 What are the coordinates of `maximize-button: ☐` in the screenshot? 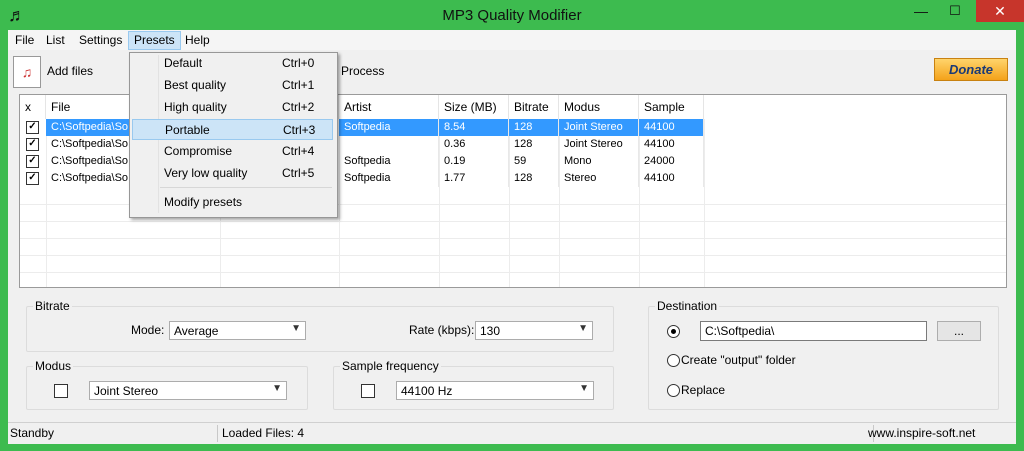 It's located at (955, 11).